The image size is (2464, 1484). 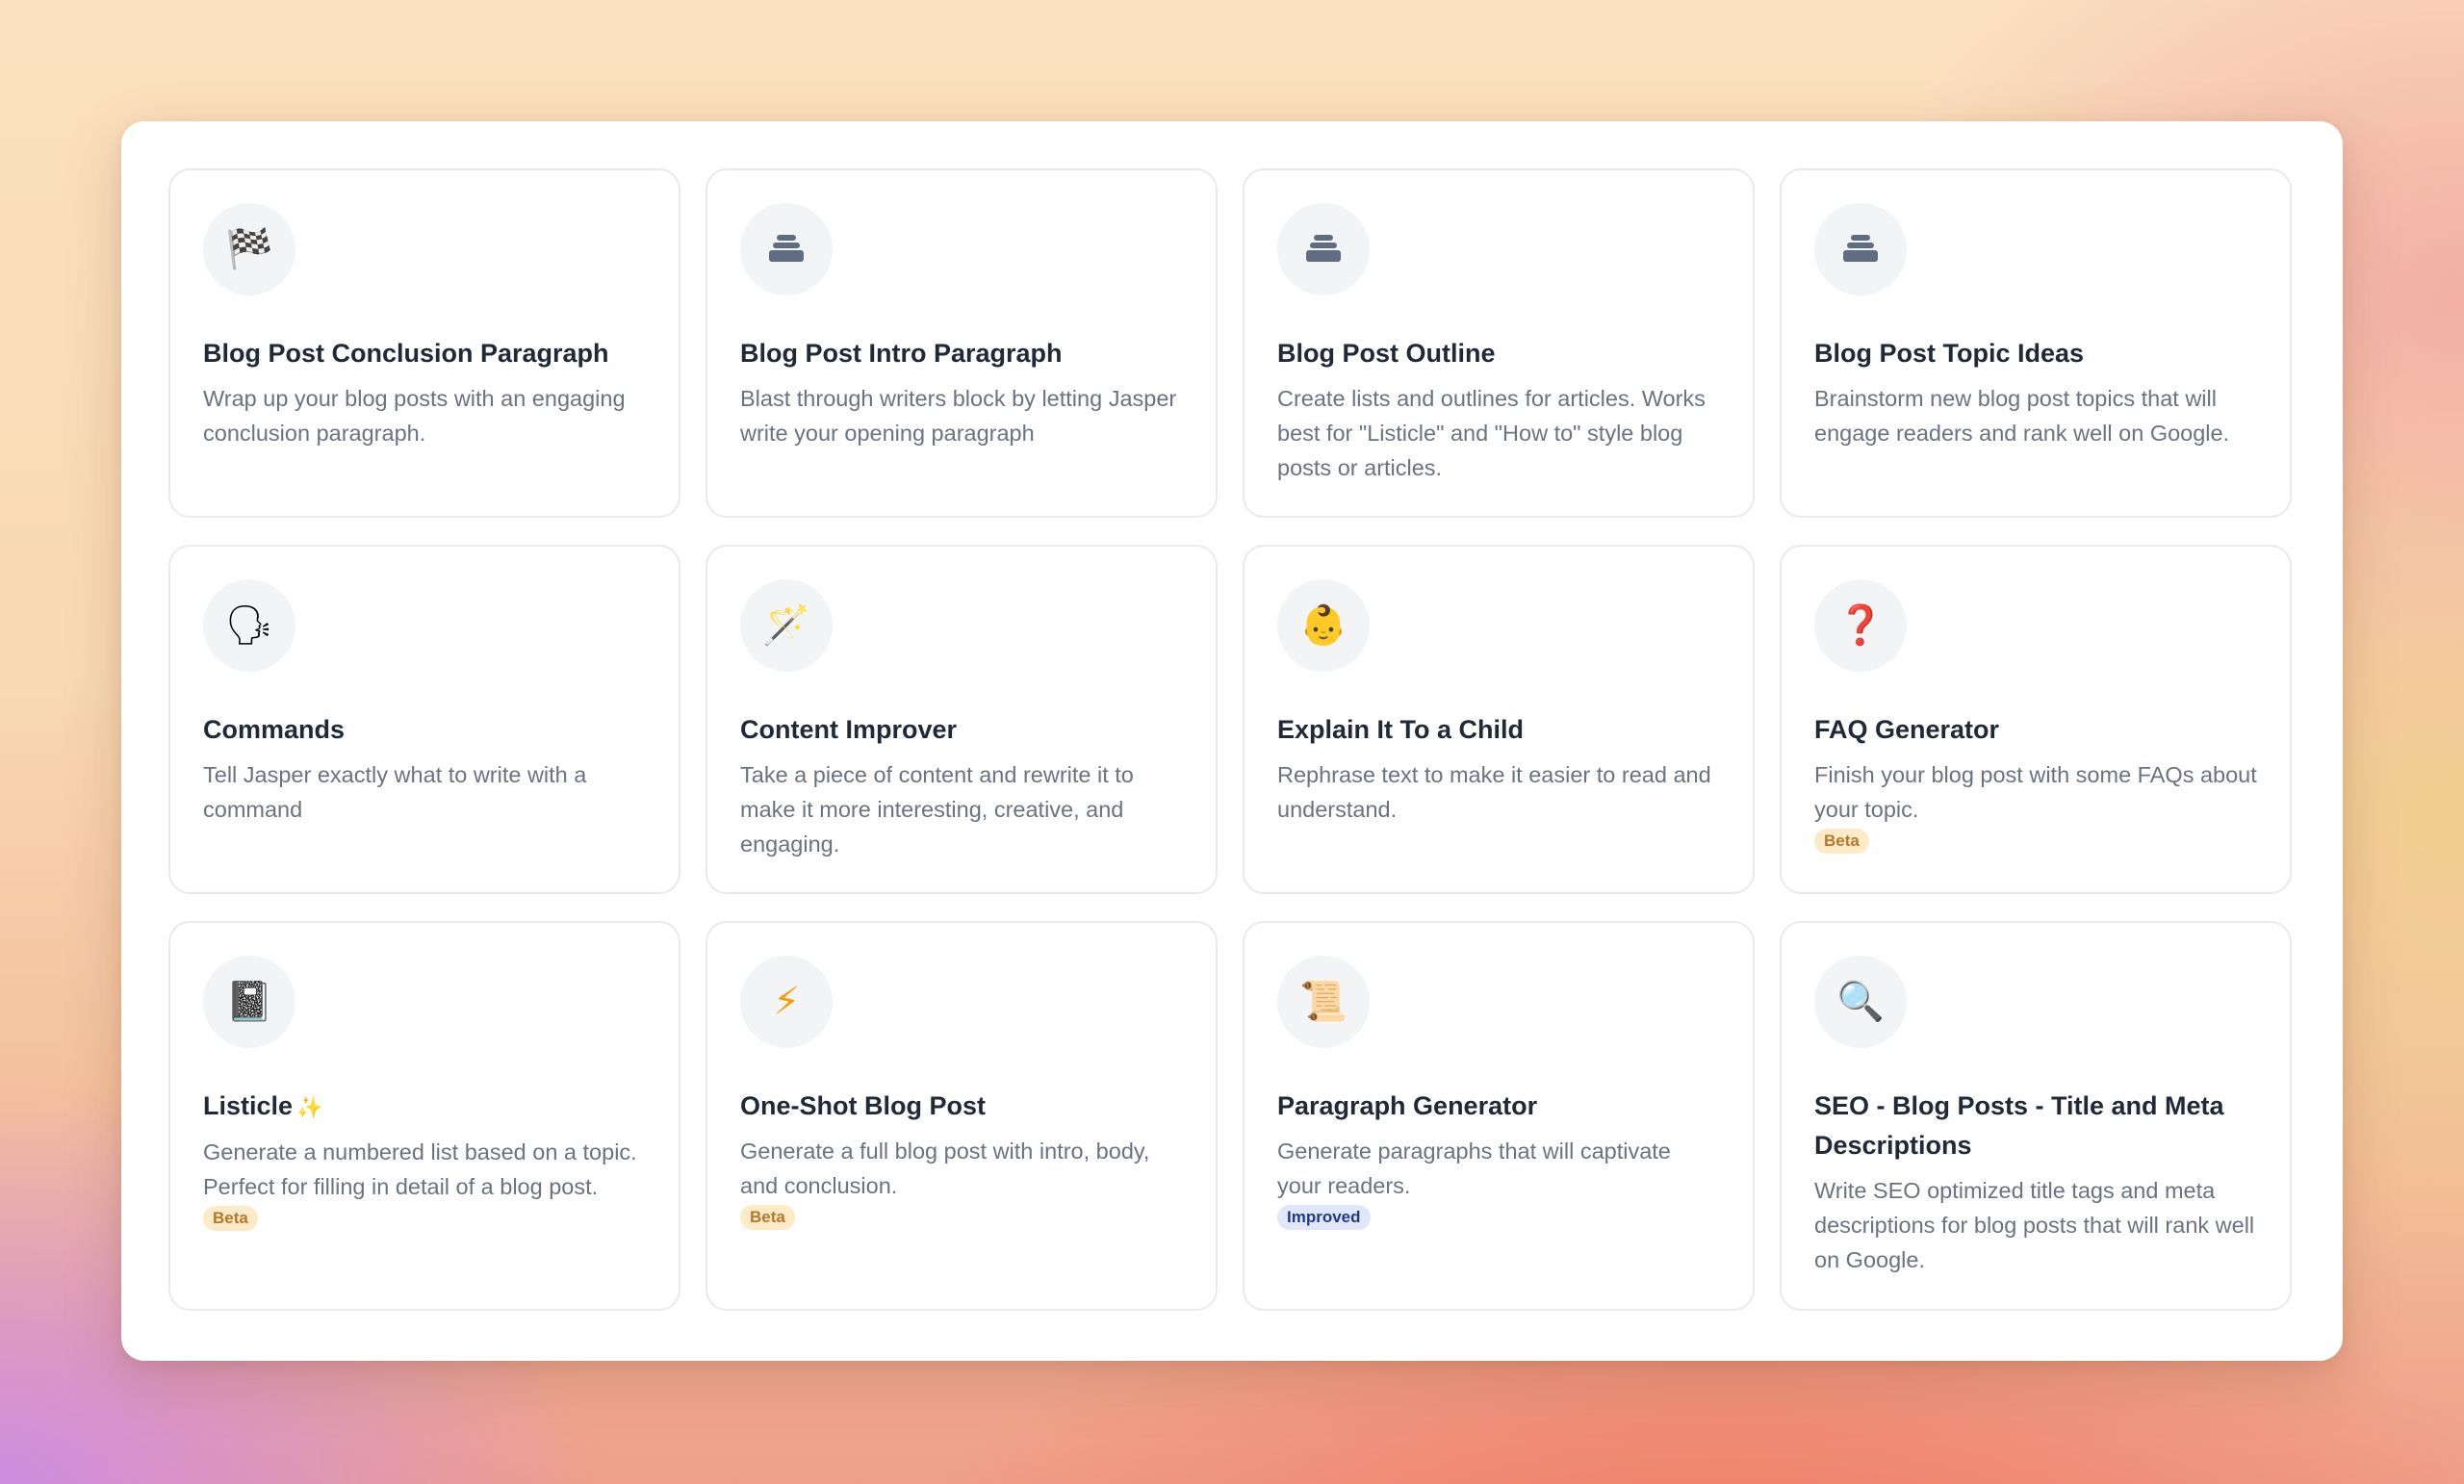 What do you see at coordinates (249, 1002) in the screenshot?
I see `notebook-icon: 📓` at bounding box center [249, 1002].